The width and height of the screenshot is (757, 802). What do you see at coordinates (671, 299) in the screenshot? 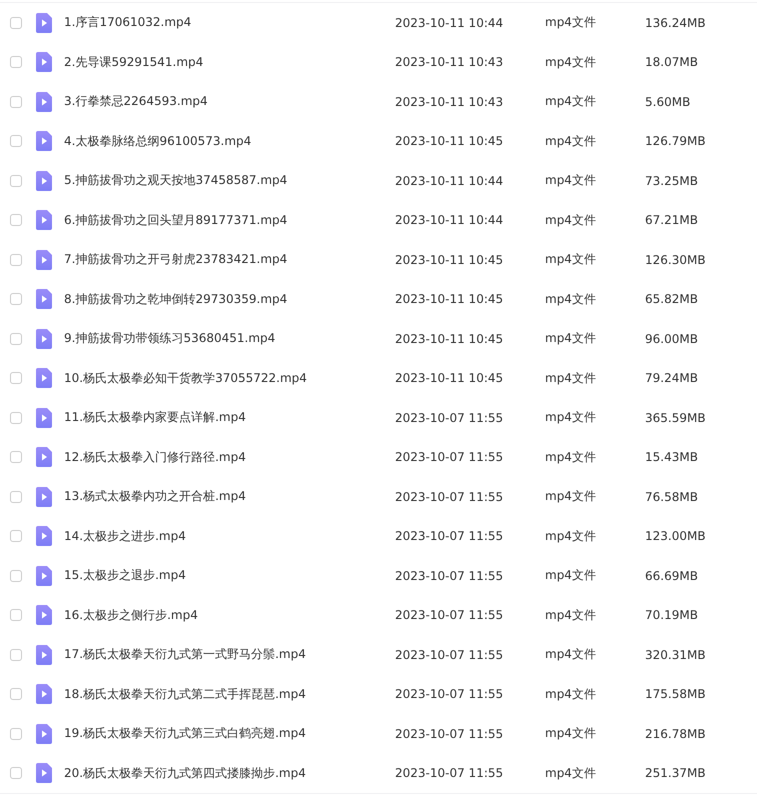
I see `file-size: 65.82MB` at bounding box center [671, 299].